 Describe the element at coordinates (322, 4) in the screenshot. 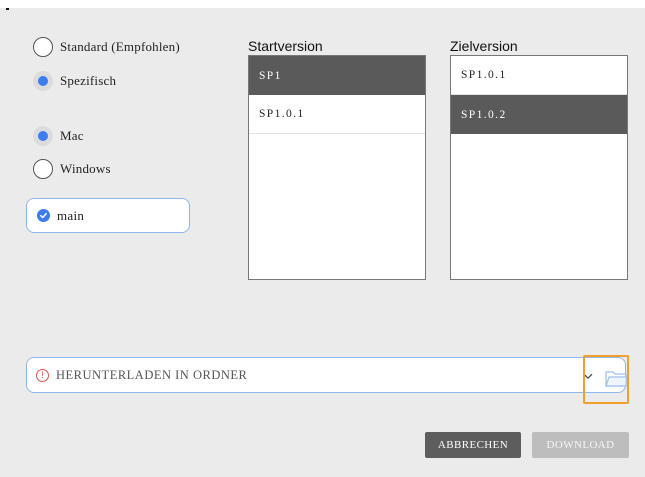

I see `window-top-bar` at that location.